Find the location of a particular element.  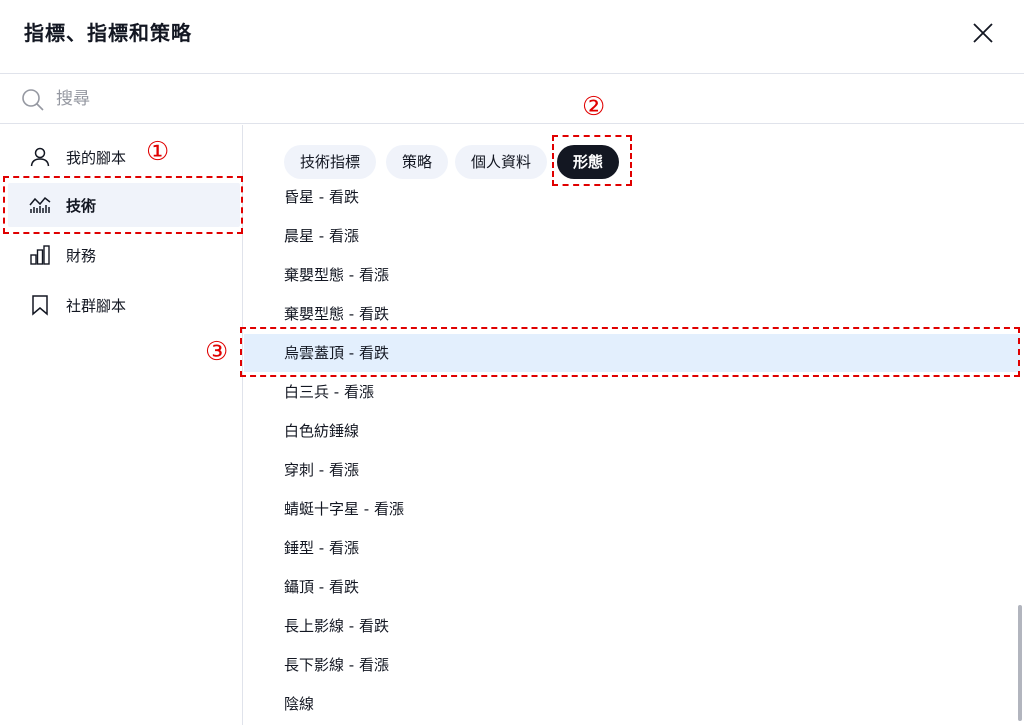

list-item: 長下影線 - 看漲 is located at coordinates (632, 665).